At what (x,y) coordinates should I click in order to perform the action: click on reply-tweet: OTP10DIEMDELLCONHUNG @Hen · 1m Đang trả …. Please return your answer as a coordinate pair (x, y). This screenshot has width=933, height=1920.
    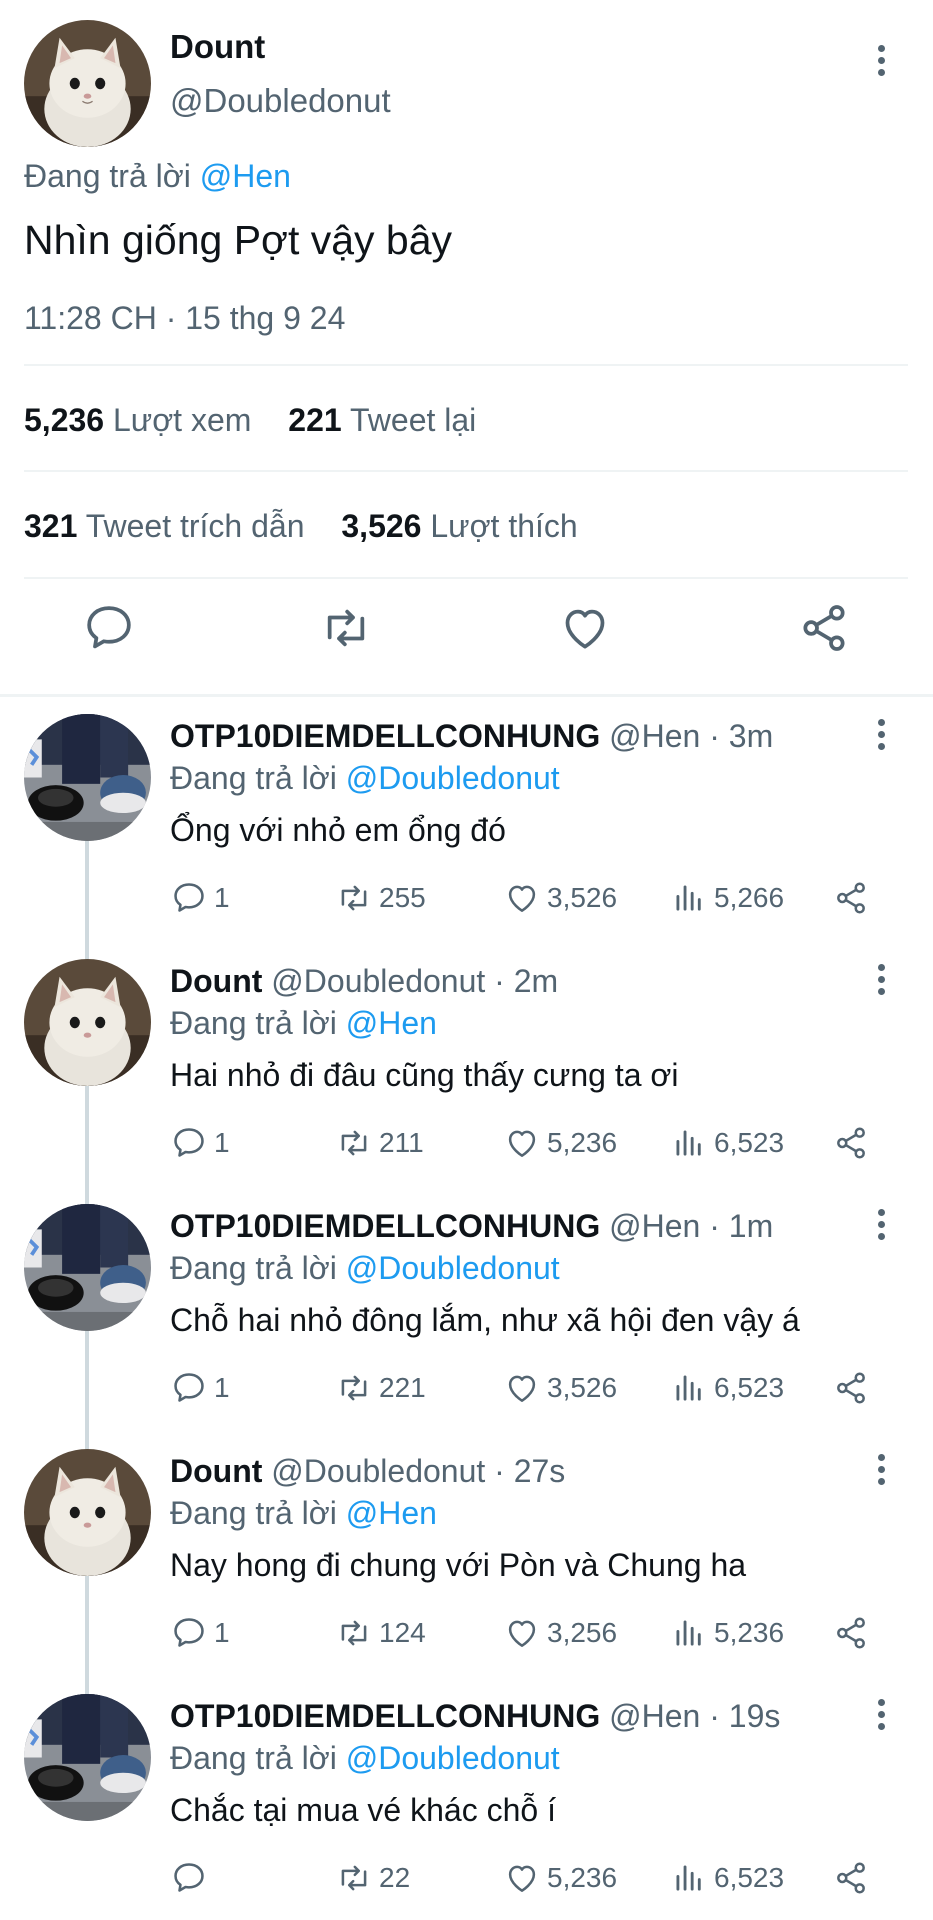
    Looking at the image, I should click on (466, 1312).